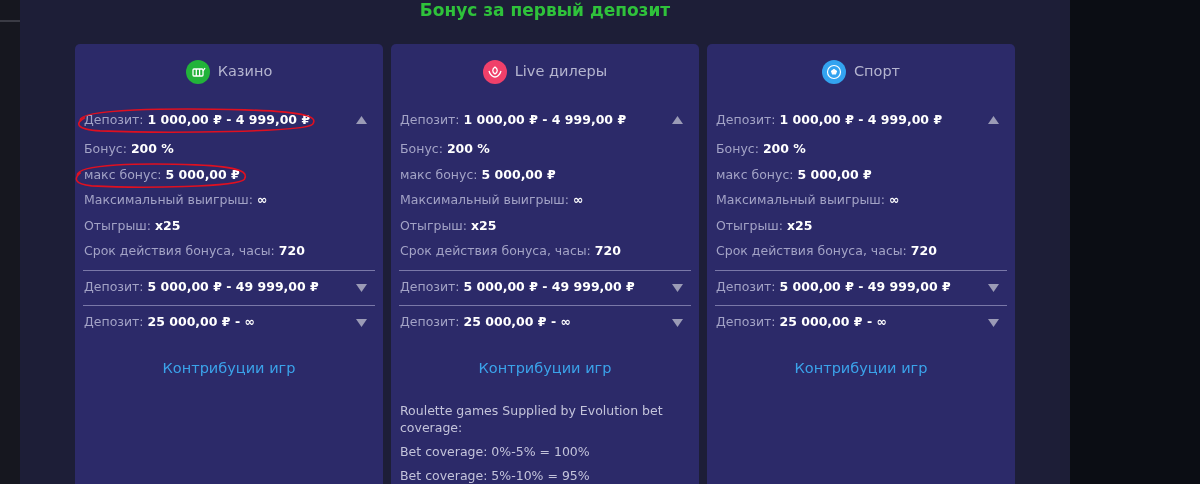  I want to click on category-title: Казино, so click(245, 72).